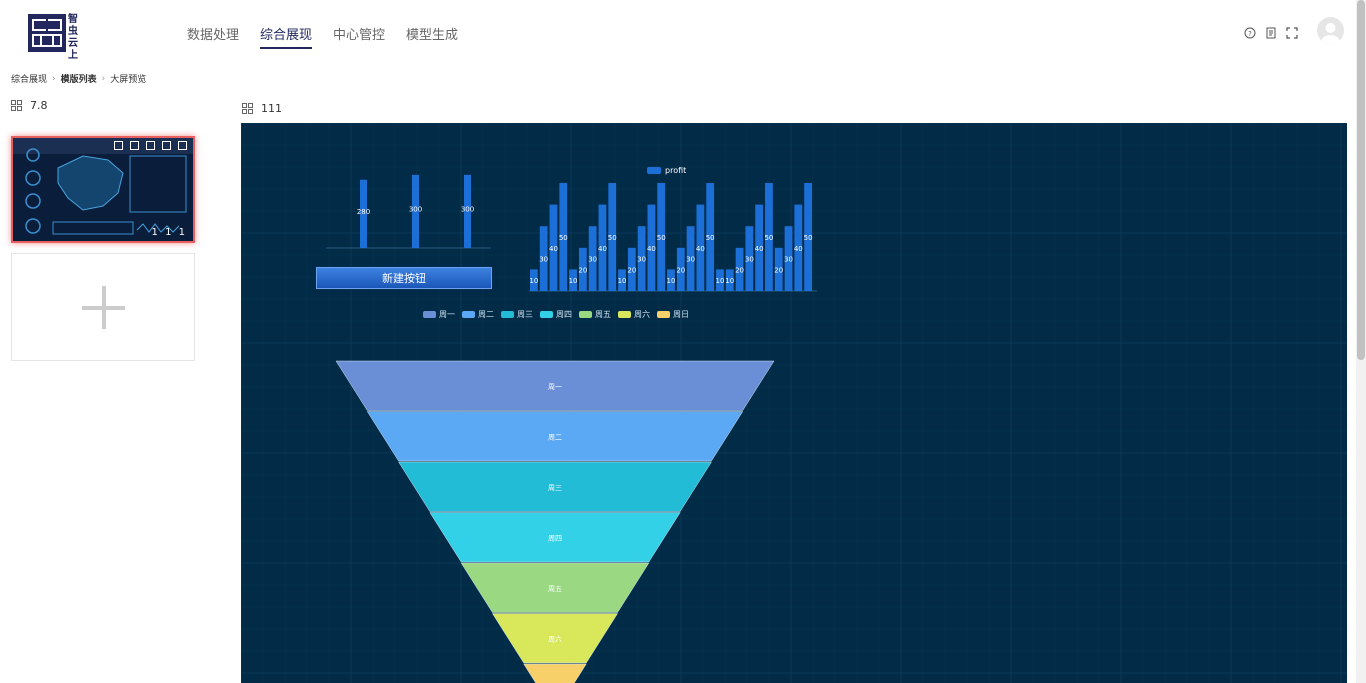 Image resolution: width=1366 pixels, height=683 pixels. I want to click on funnel-label: 周二, so click(555, 437).